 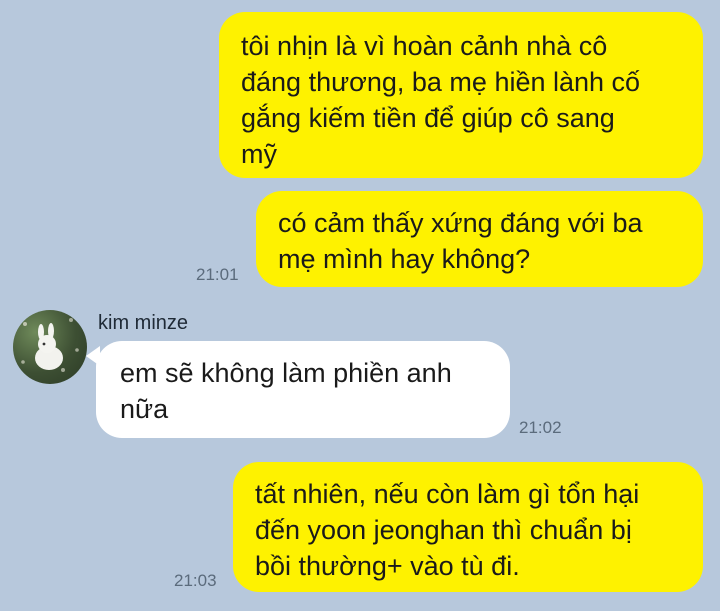 I want to click on avatar-image, so click(x=50, y=345).